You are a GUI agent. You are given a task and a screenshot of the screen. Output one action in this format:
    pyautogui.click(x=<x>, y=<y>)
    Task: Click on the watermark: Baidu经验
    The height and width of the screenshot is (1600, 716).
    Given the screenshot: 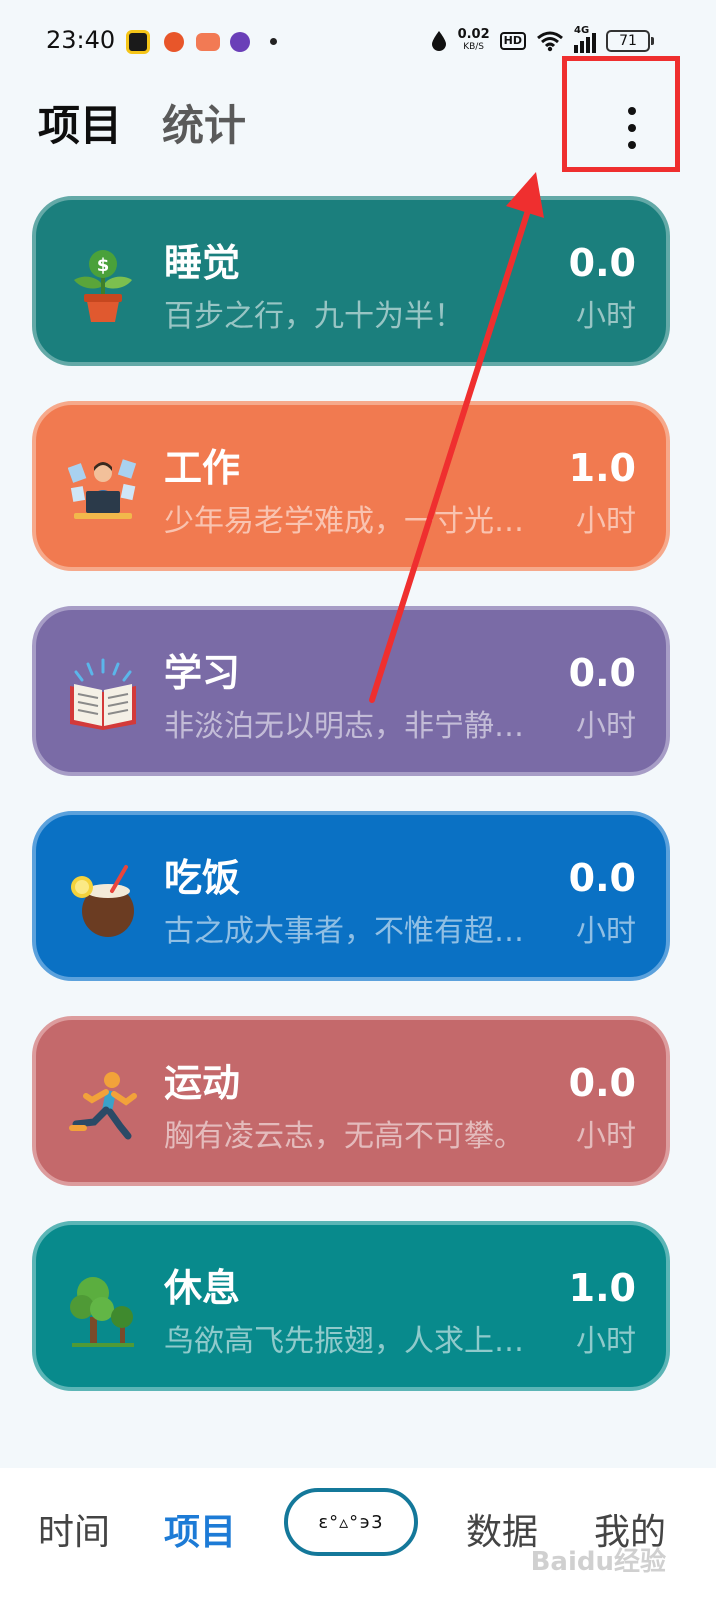 What is the action you would take?
    pyautogui.click(x=598, y=1562)
    